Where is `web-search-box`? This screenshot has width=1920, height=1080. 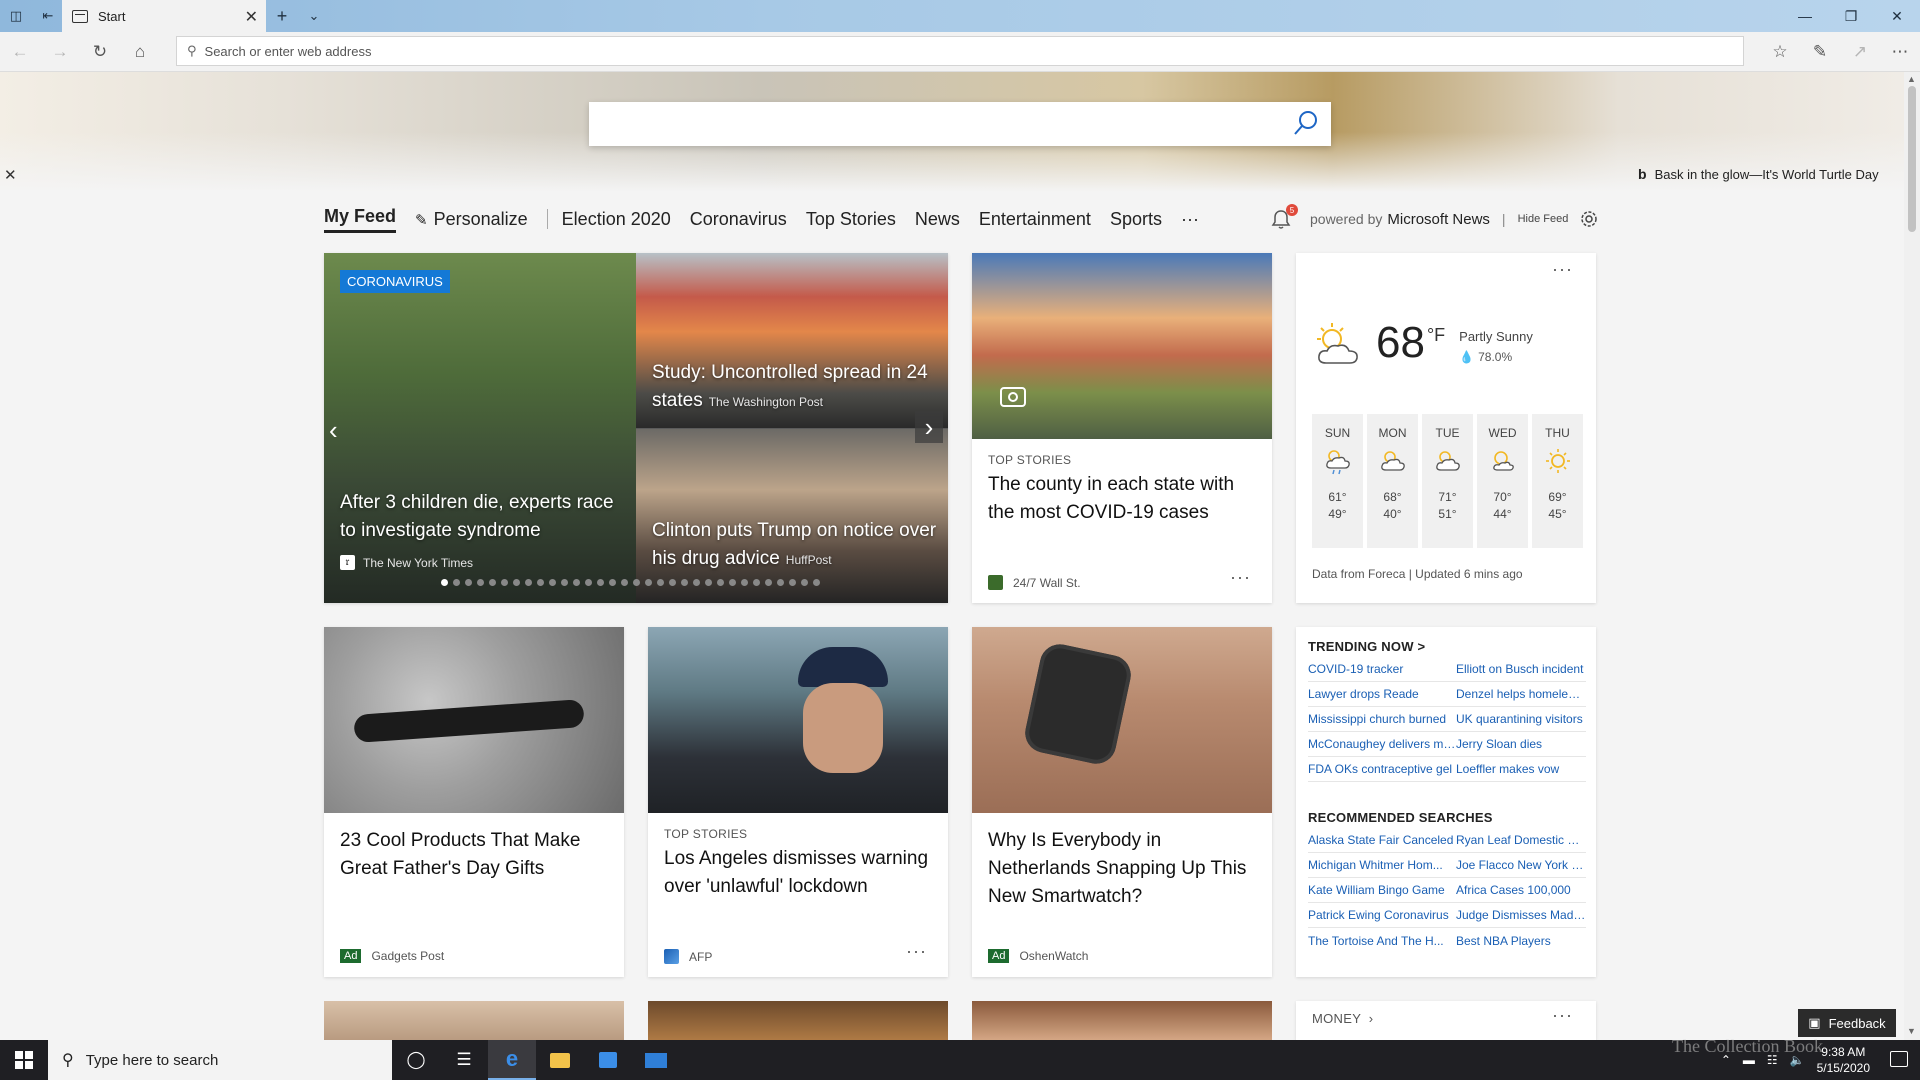 web-search-box is located at coordinates (960, 124).